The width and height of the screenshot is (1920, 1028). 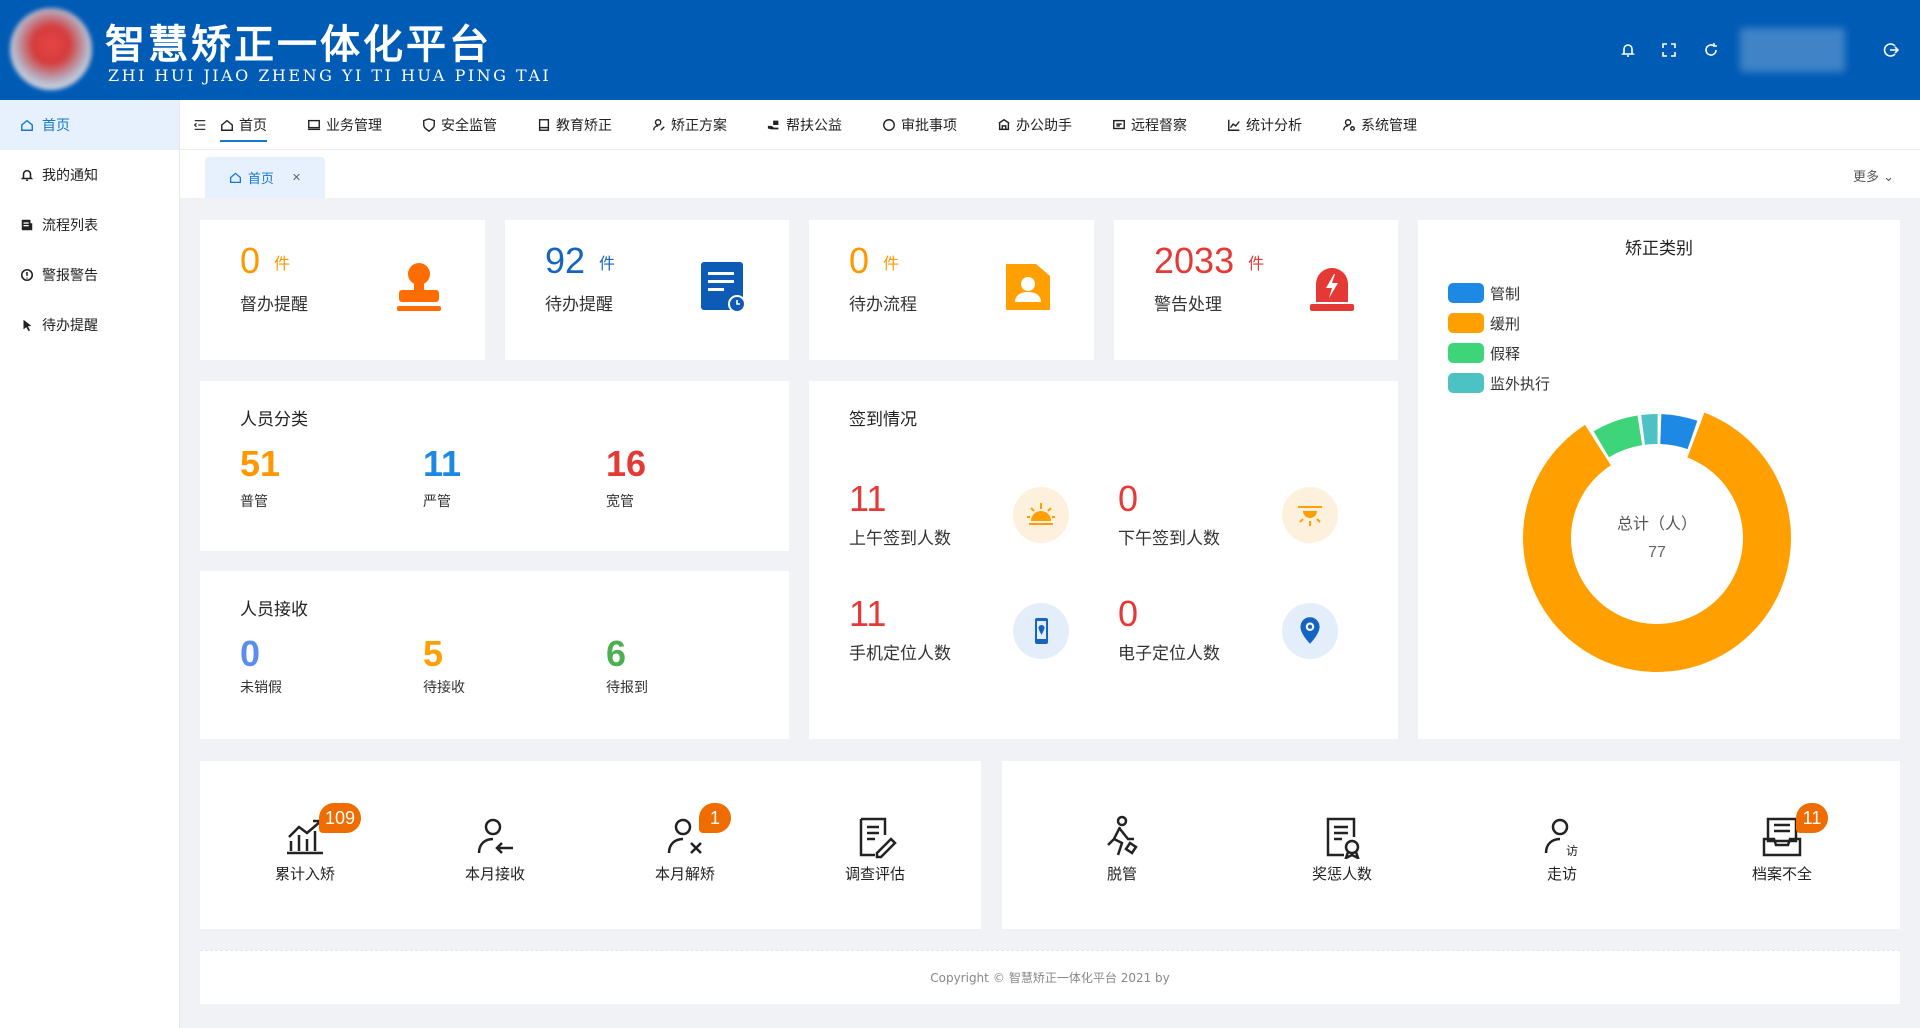 I want to click on close-icon: ✕, so click(x=296, y=177).